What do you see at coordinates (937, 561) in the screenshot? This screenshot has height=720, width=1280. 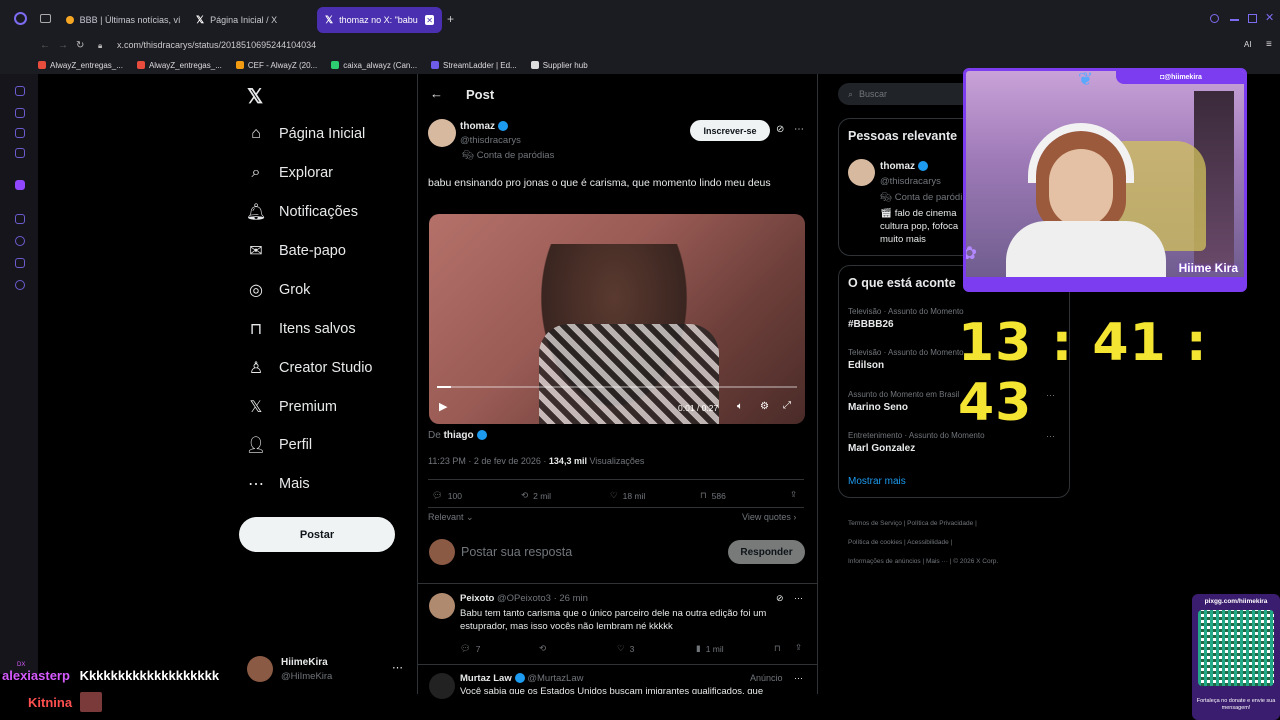 I see `footer-link: Mais ···` at bounding box center [937, 561].